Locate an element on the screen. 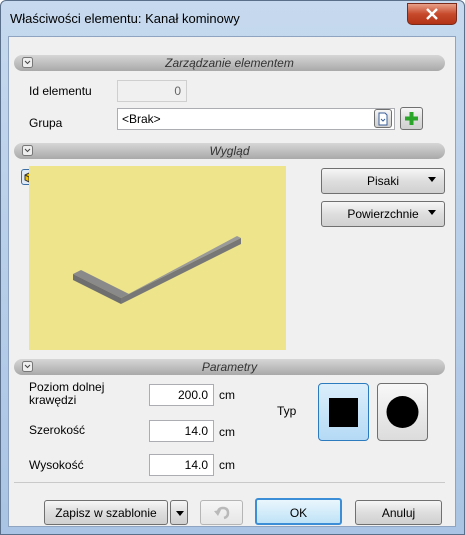  width-unit: cm is located at coordinates (227, 432).